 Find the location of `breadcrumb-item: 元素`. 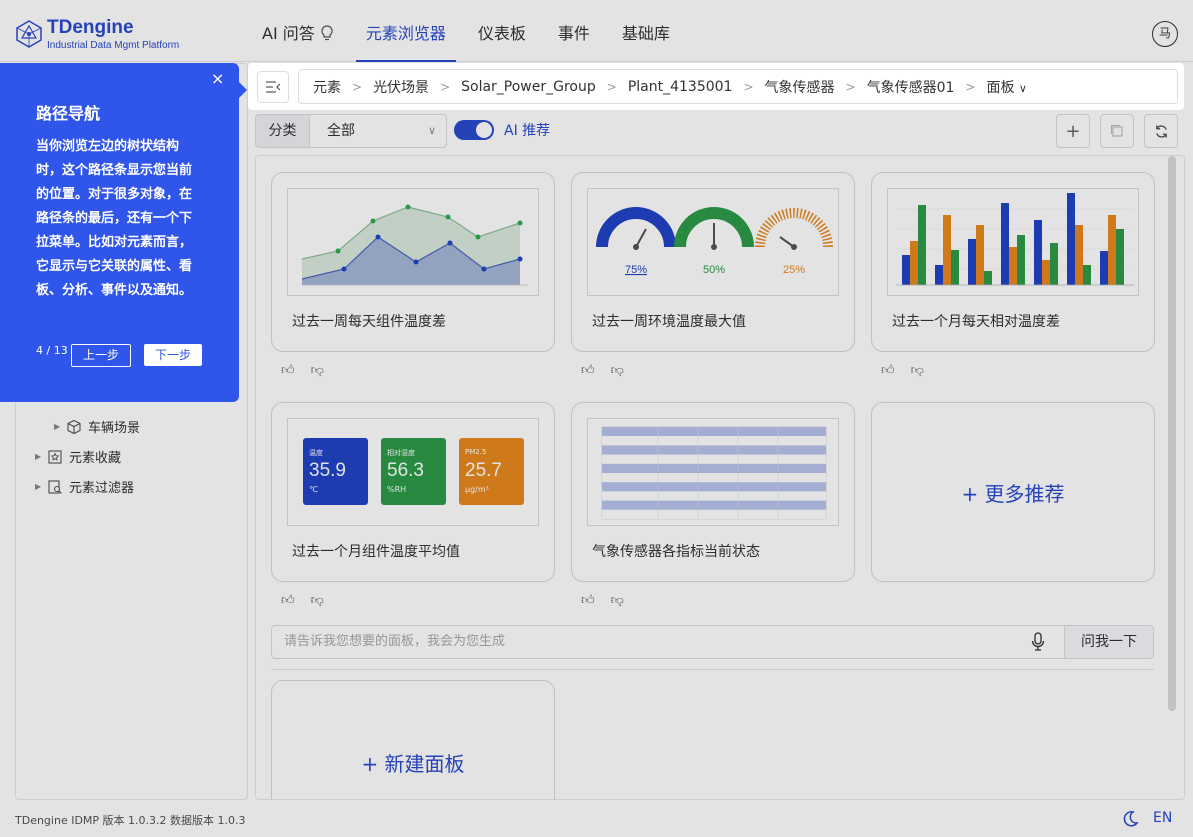

breadcrumb-item: 元素 is located at coordinates (327, 87).